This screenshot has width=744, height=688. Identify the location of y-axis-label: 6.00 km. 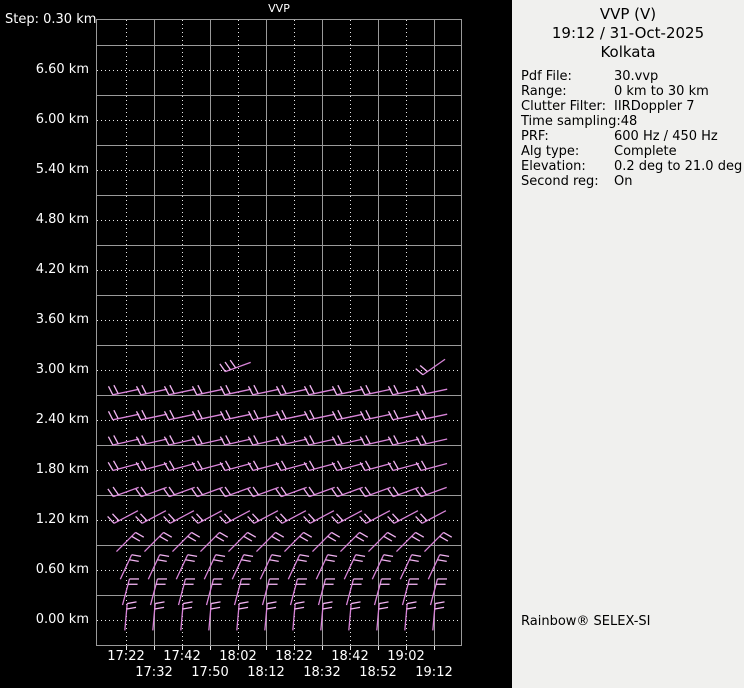
(62, 119).